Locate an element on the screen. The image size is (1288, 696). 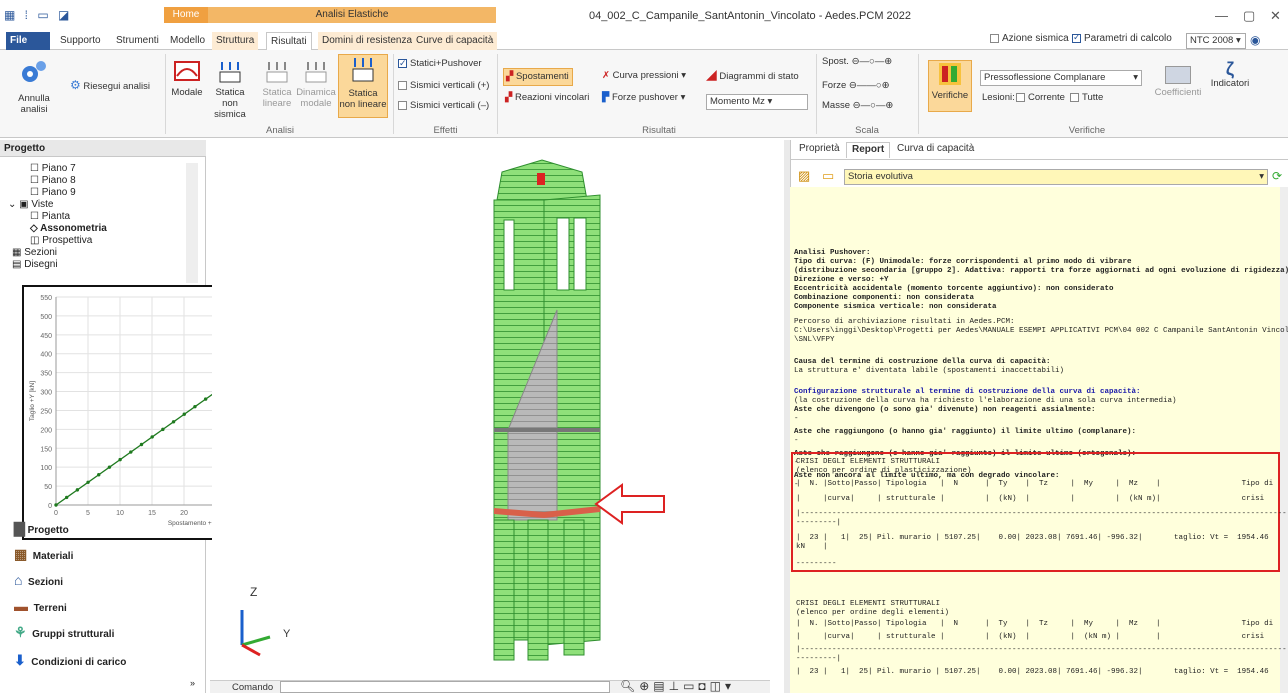
coefficienti-button: Coefficienti is located at coordinates (1178, 82).